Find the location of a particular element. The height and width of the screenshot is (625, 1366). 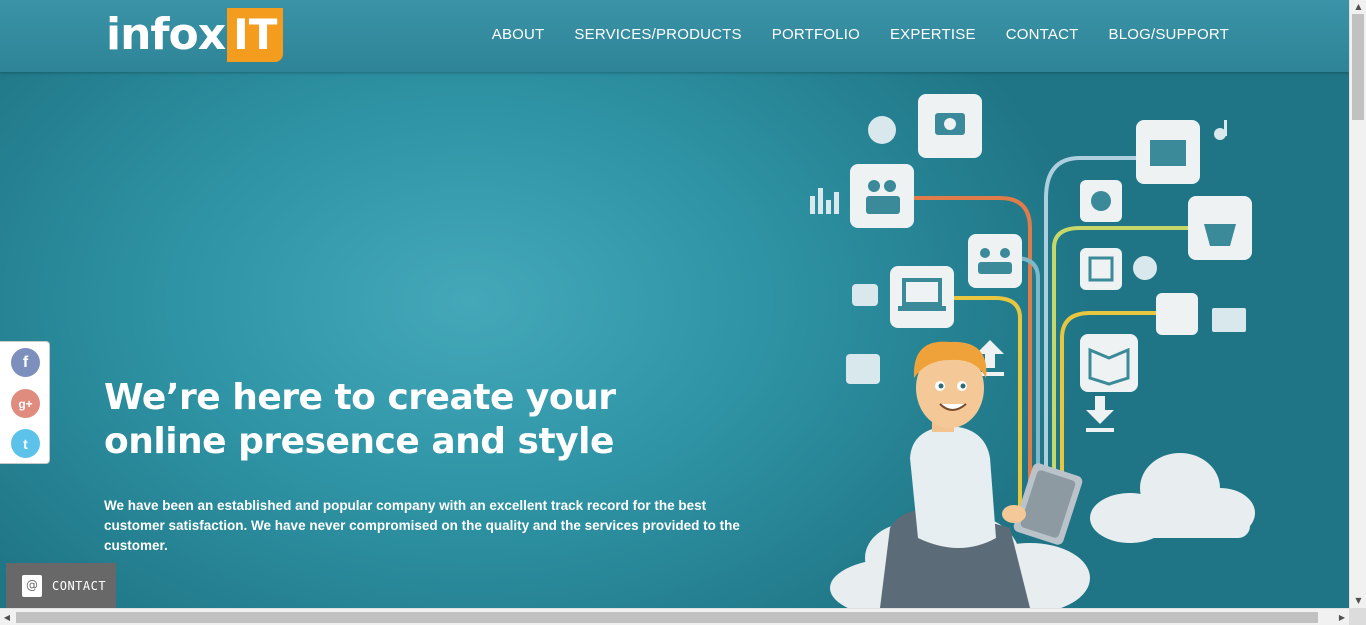

google-plus-icon: g+ is located at coordinates (25, 403).